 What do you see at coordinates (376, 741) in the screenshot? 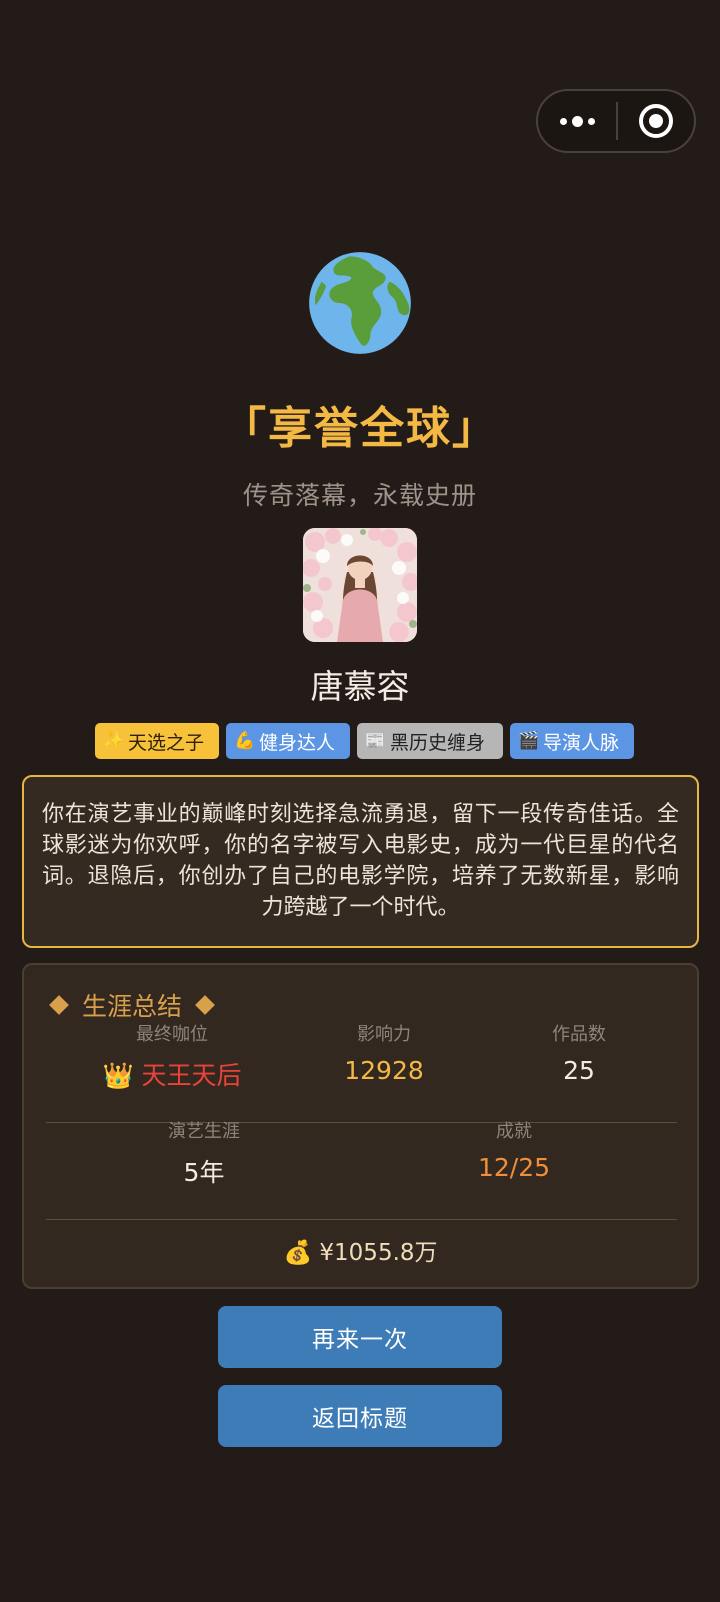
I see `newspaper-icon: 📰` at bounding box center [376, 741].